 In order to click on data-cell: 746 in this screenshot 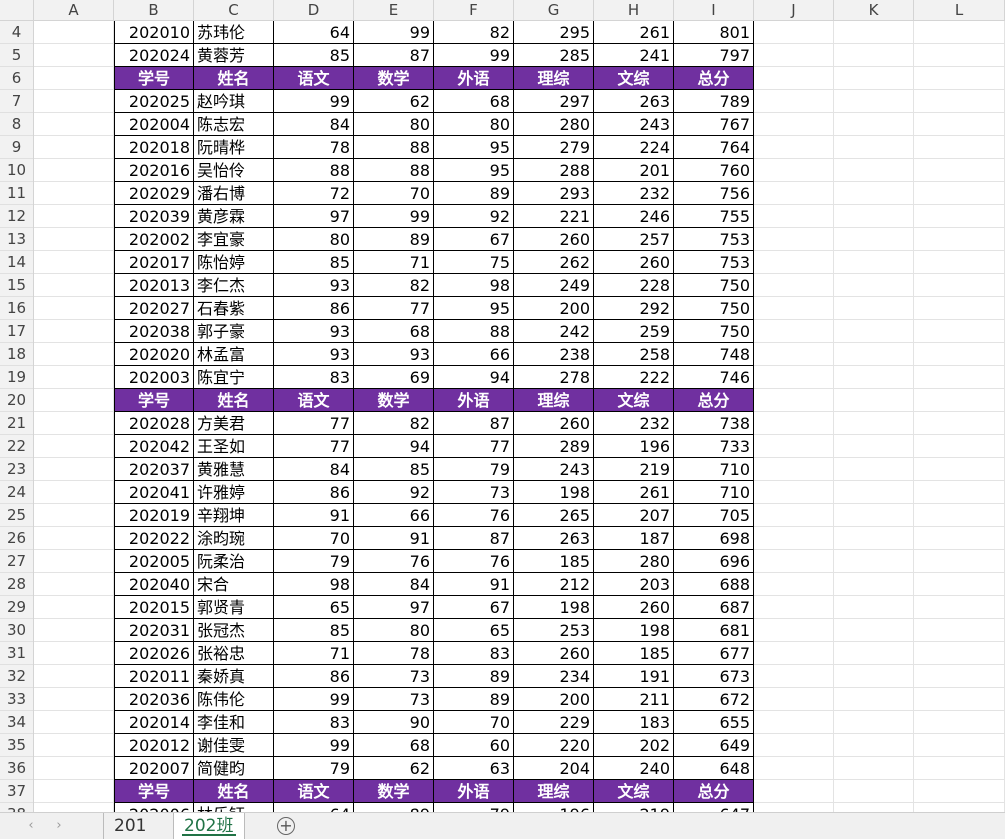, I will do `click(714, 377)`.